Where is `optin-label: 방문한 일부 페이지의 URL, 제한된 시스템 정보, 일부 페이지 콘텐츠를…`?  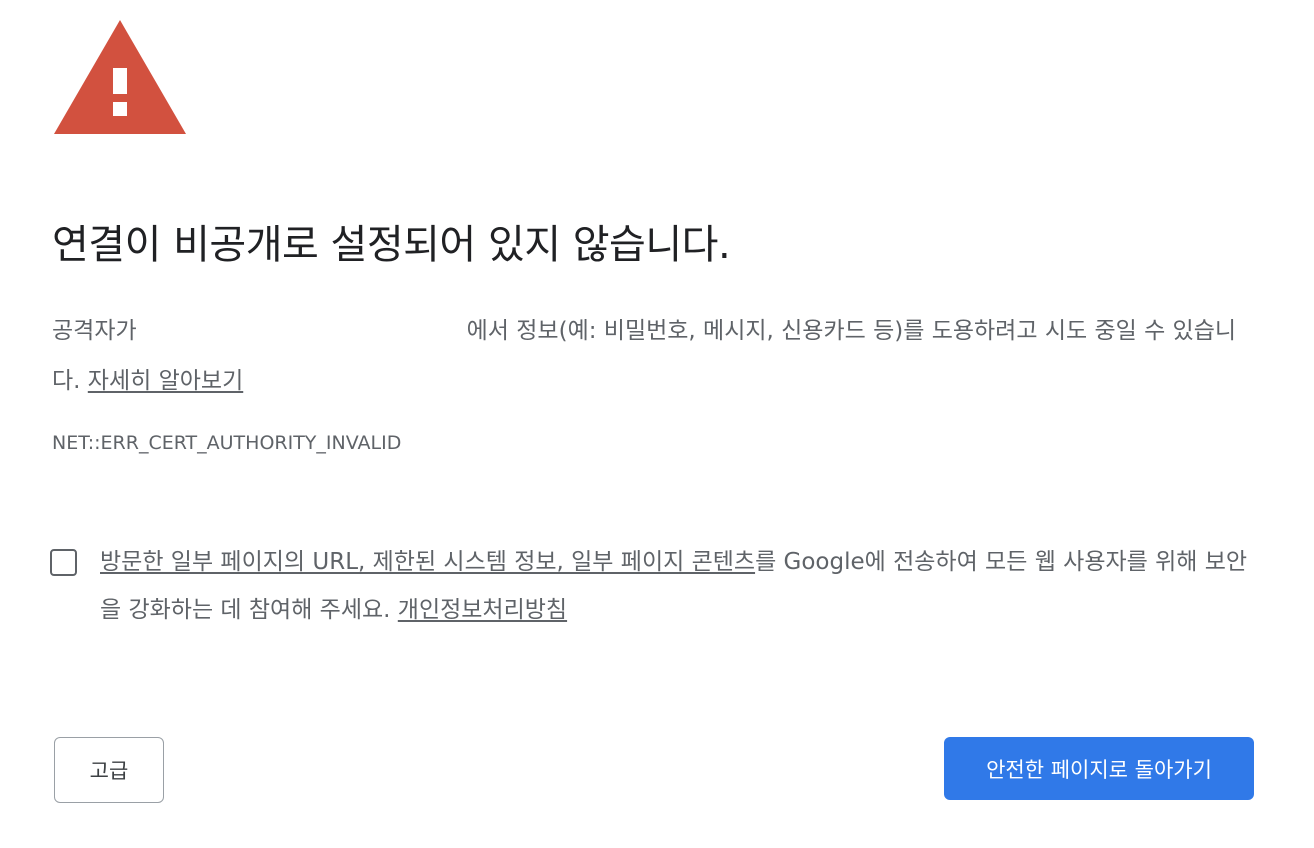 optin-label: 방문한 일부 페이지의 URL, 제한된 시스템 정보, 일부 페이지 콘텐츠를… is located at coordinates (680, 586).